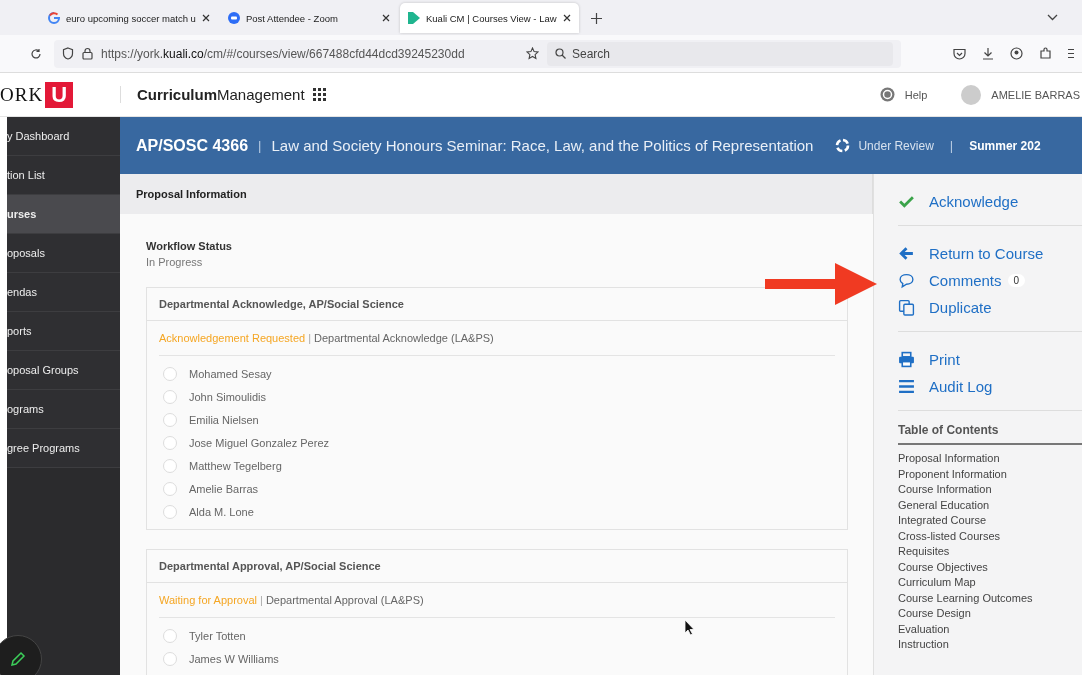  Describe the element at coordinates (1045, 53) in the screenshot. I see `extension-icon` at that location.